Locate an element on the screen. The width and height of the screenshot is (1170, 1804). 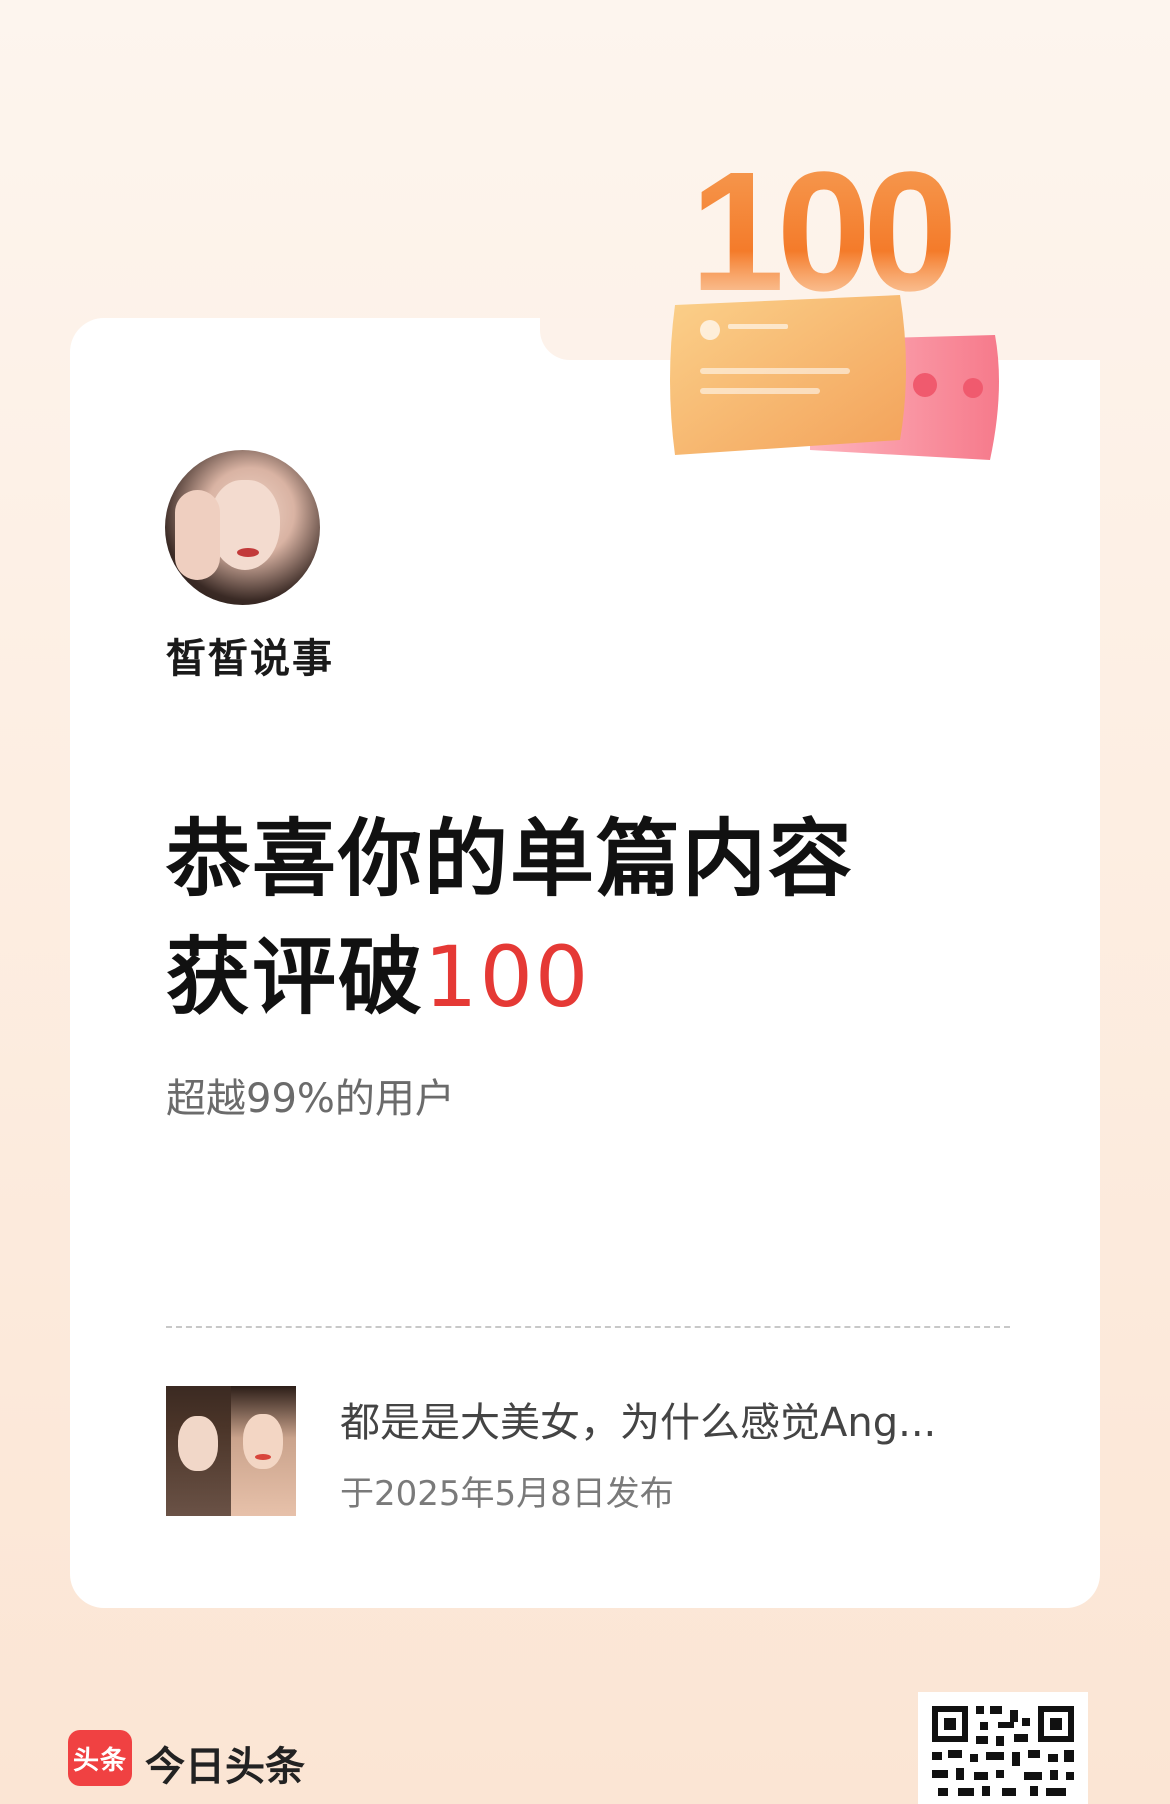
headline-number: 100 is located at coordinates (507, 977).